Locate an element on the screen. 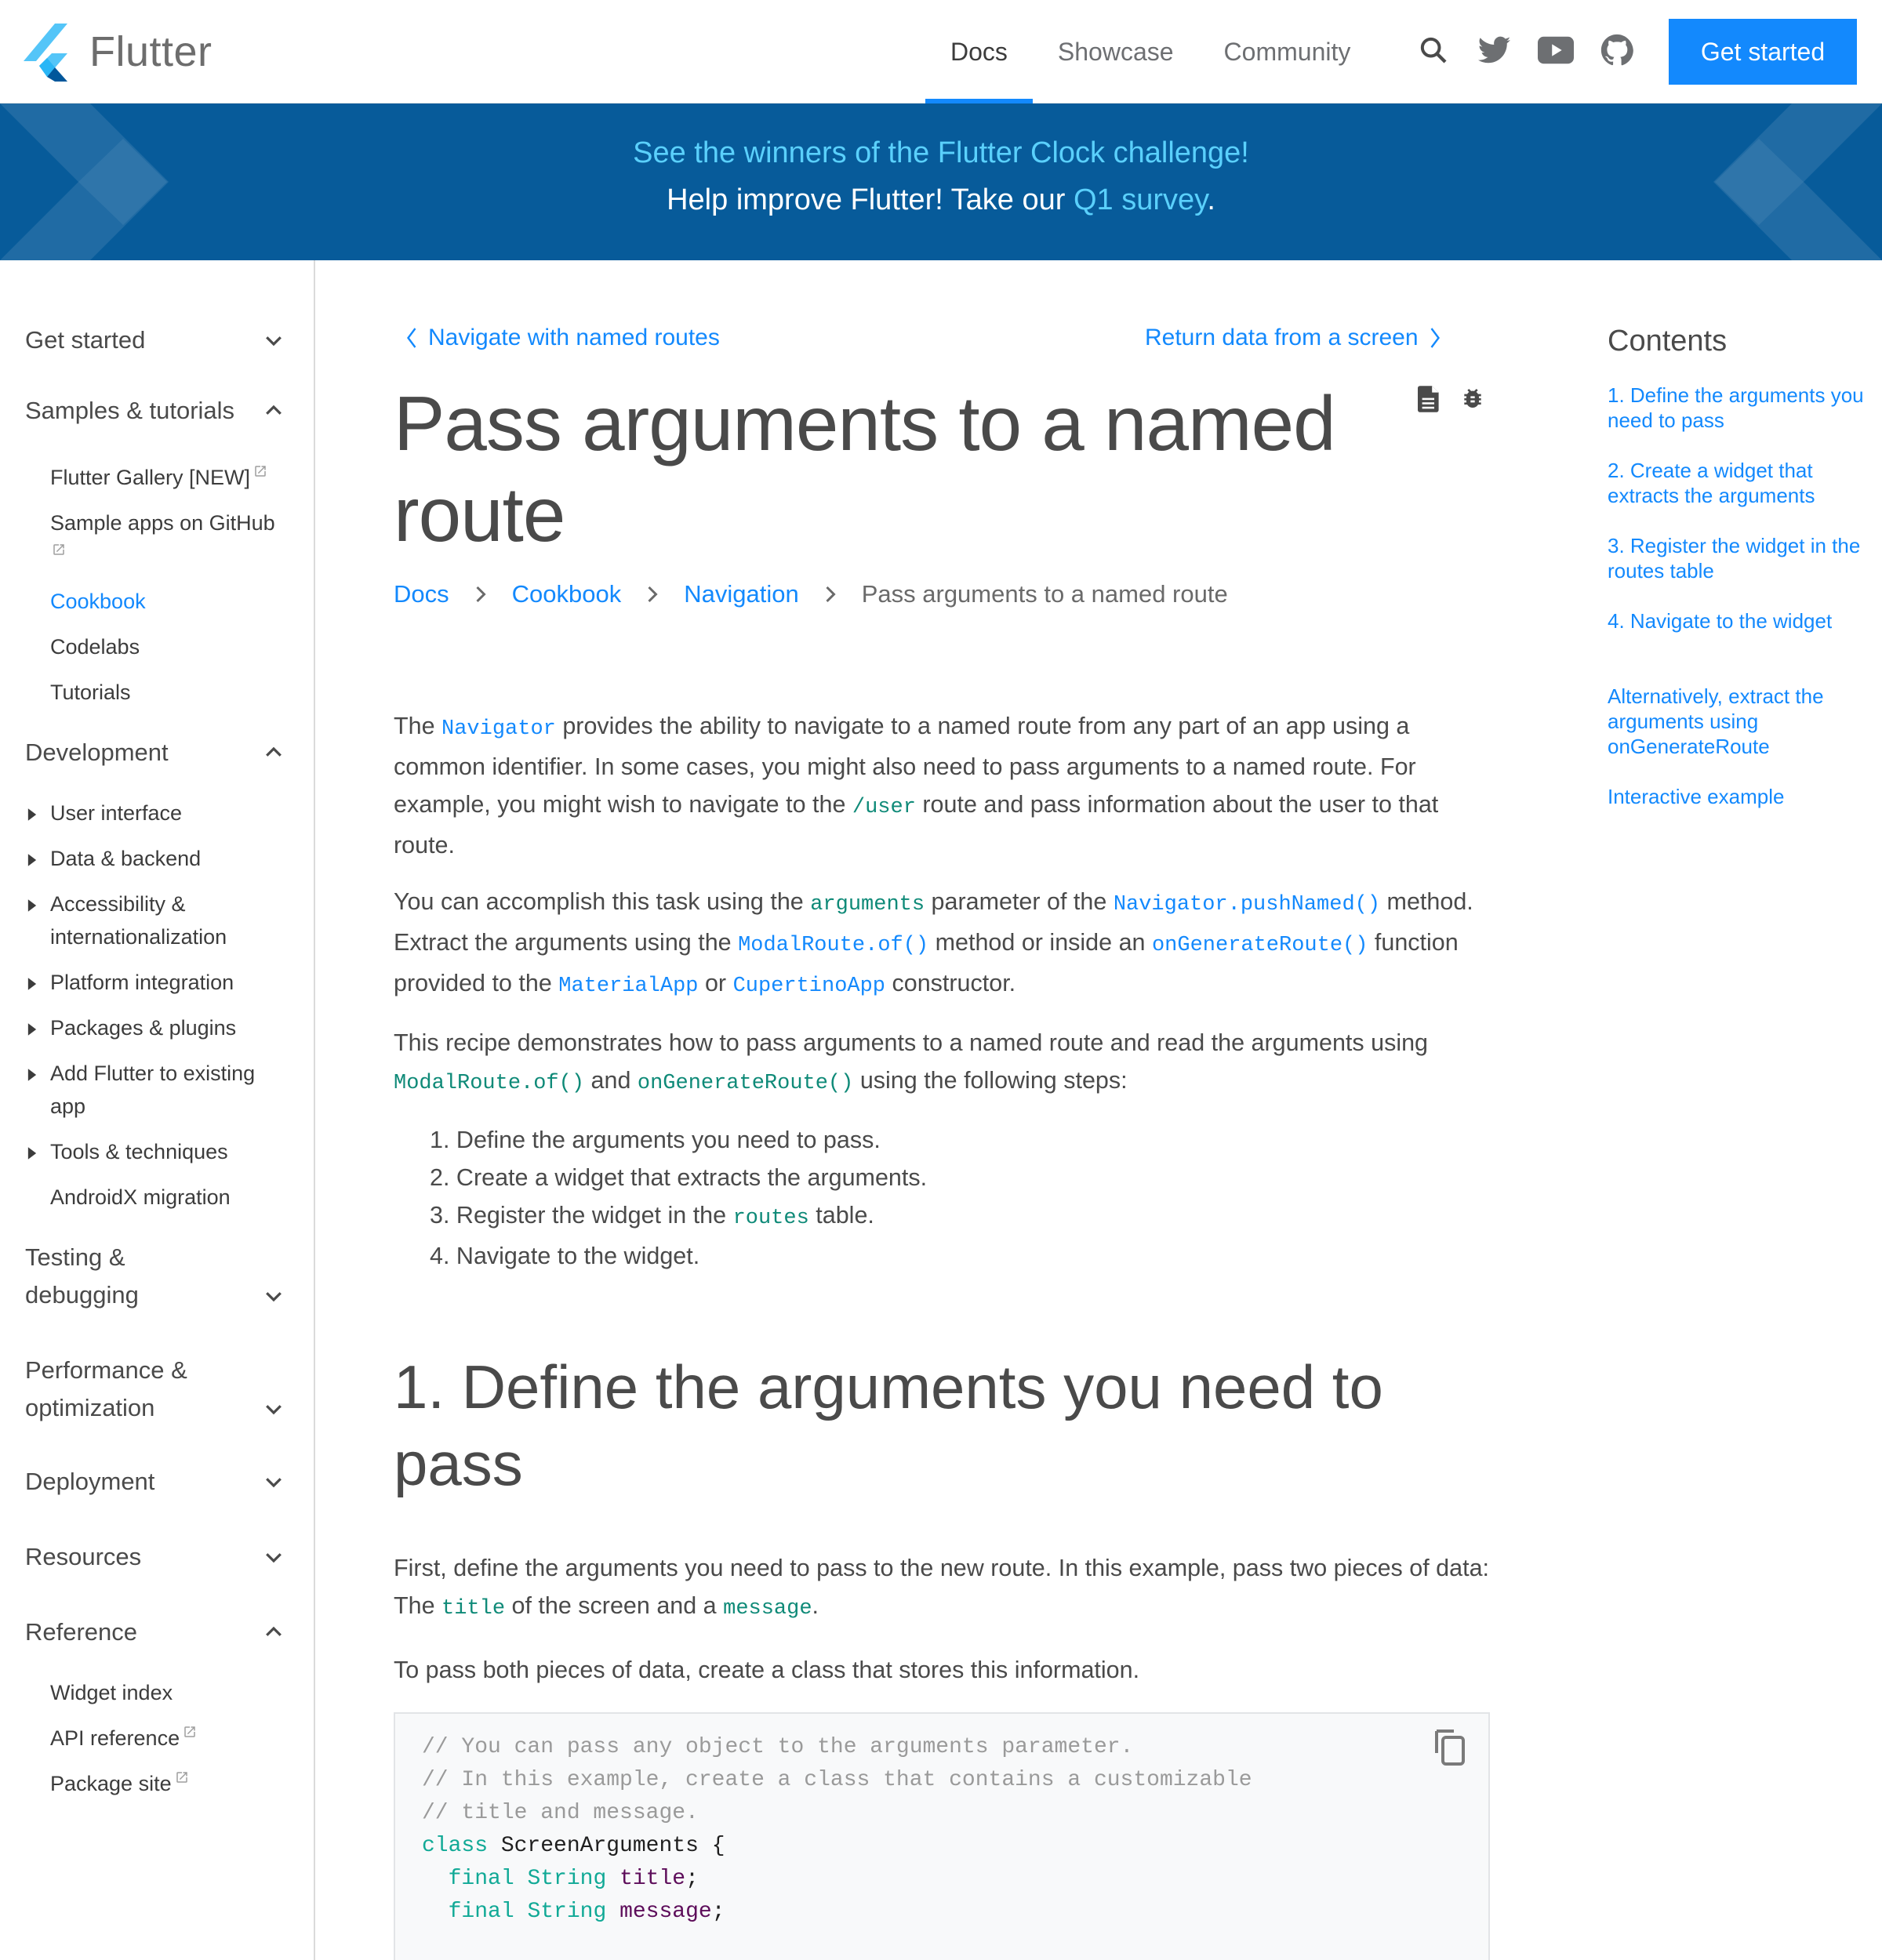  sidebar-item-label: Package site is located at coordinates (111, 1783).